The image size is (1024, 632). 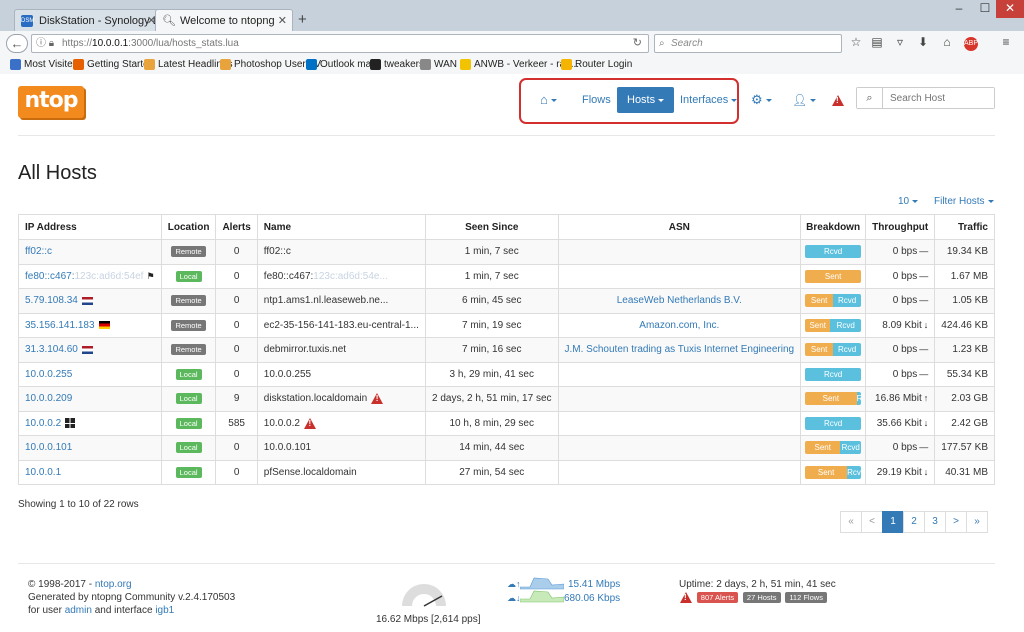 I want to click on asn-cell: LeaseWeb Netherlands B.V., so click(x=679, y=301).